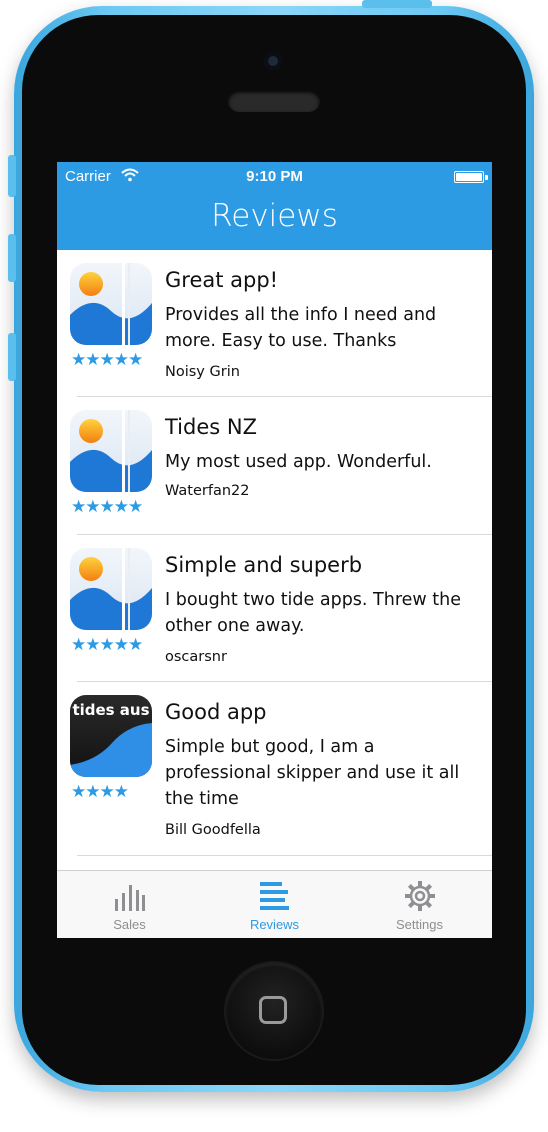 Image resolution: width=548 pixels, height=1132 pixels. I want to click on mute-switch, so click(12, 176).